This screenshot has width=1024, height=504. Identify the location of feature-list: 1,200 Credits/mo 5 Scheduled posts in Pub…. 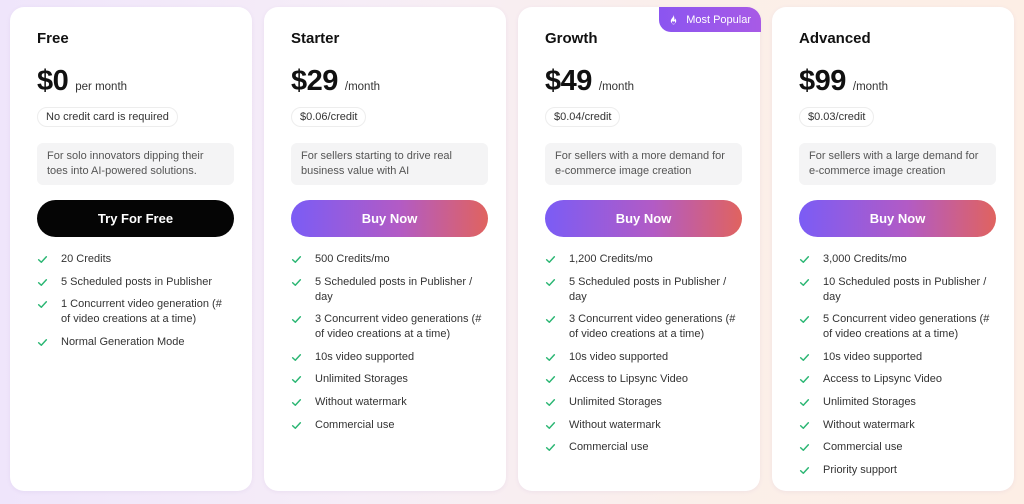
(643, 357).